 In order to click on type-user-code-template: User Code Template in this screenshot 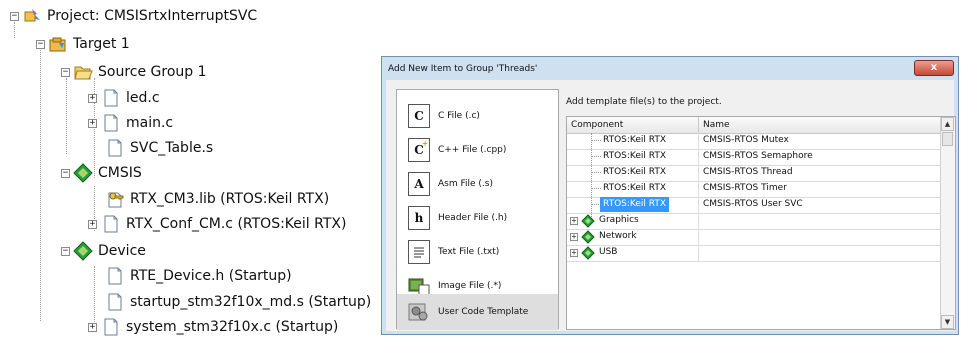, I will do `click(477, 312)`.